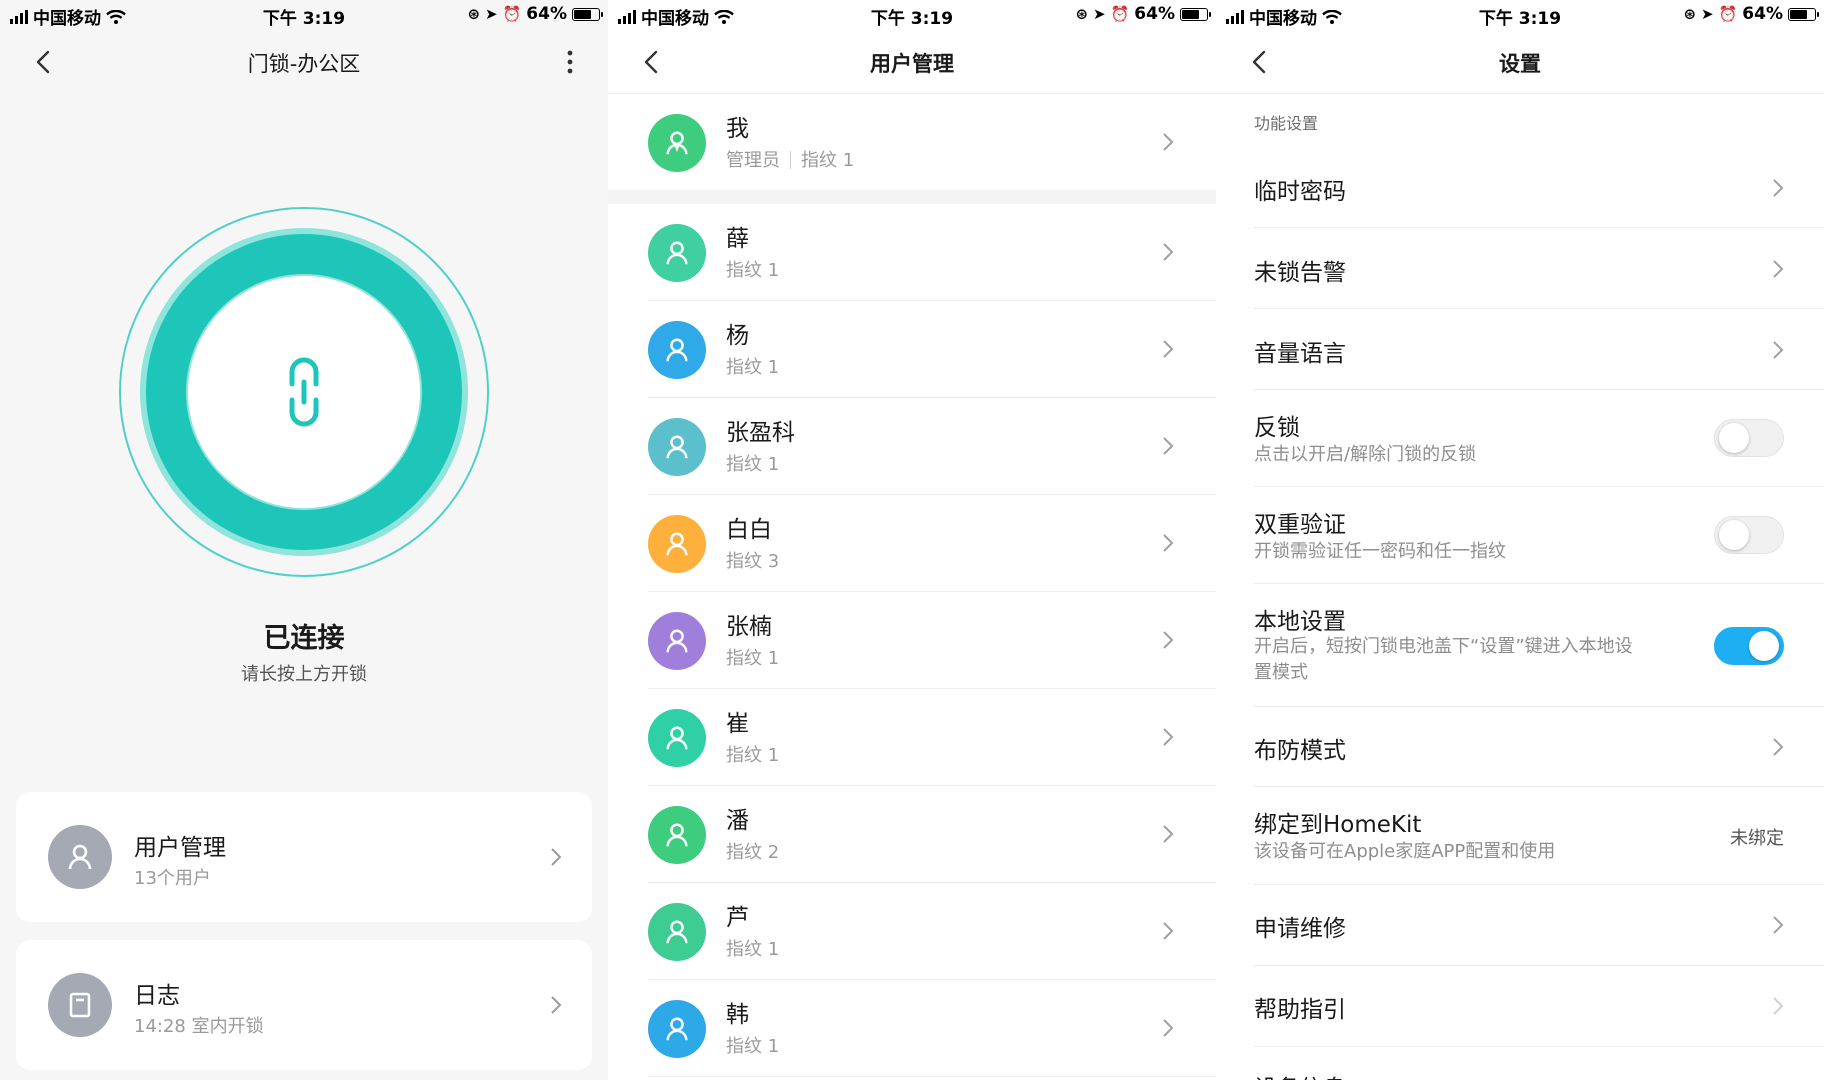 This screenshot has width=1824, height=1080. I want to click on setting-local-settings: 本地设置 开启后，短按门锁电池盖下“设置”键进入本地设置模式, so click(1520, 645).